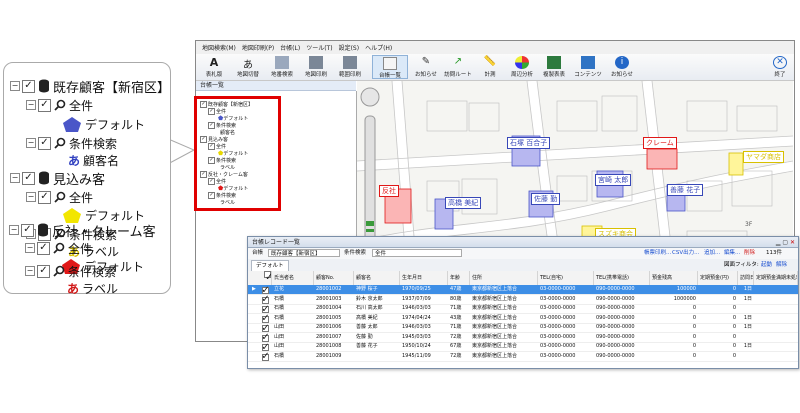 The image size is (800, 413). I want to click on minimize-icon: ▁, so click(778, 242).